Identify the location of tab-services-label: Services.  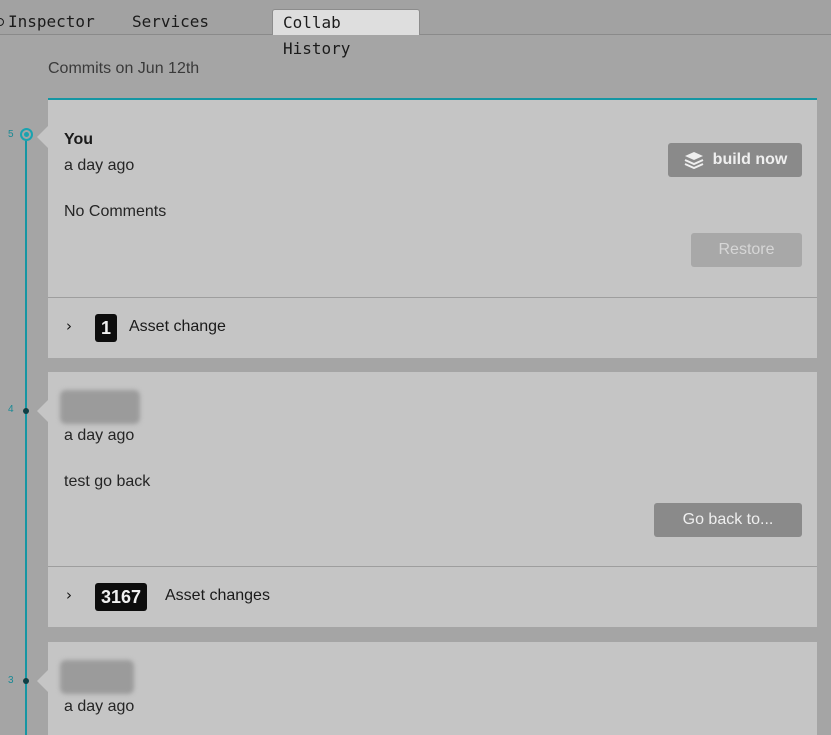
(171, 21).